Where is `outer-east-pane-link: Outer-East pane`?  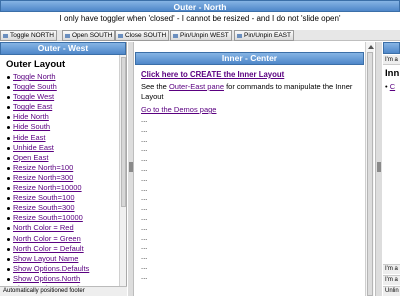 outer-east-pane-link: Outer-East pane is located at coordinates (196, 86).